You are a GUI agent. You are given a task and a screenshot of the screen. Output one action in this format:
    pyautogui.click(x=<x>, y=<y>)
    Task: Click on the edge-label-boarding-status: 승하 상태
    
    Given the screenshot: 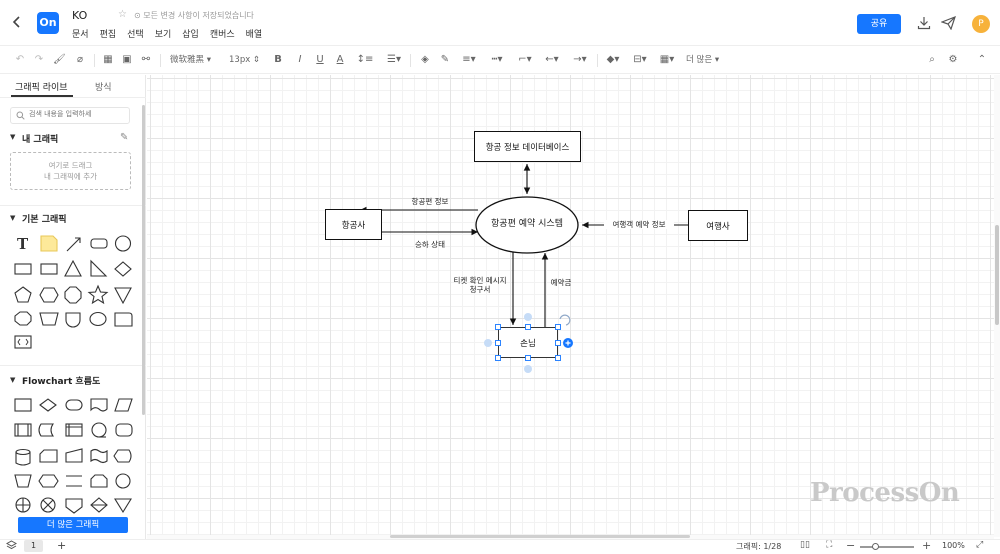 What is the action you would take?
    pyautogui.click(x=430, y=244)
    